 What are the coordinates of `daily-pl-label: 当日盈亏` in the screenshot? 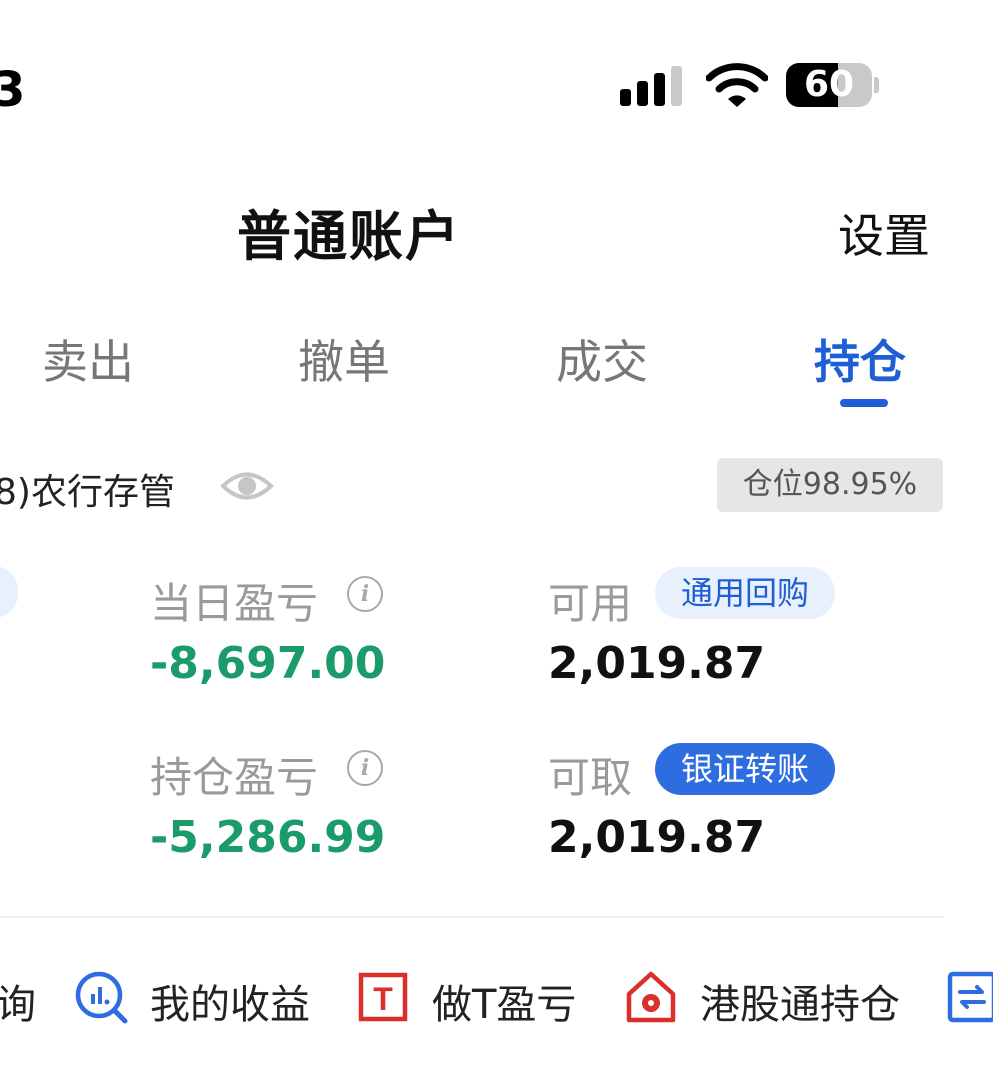 It's located at (234, 603).